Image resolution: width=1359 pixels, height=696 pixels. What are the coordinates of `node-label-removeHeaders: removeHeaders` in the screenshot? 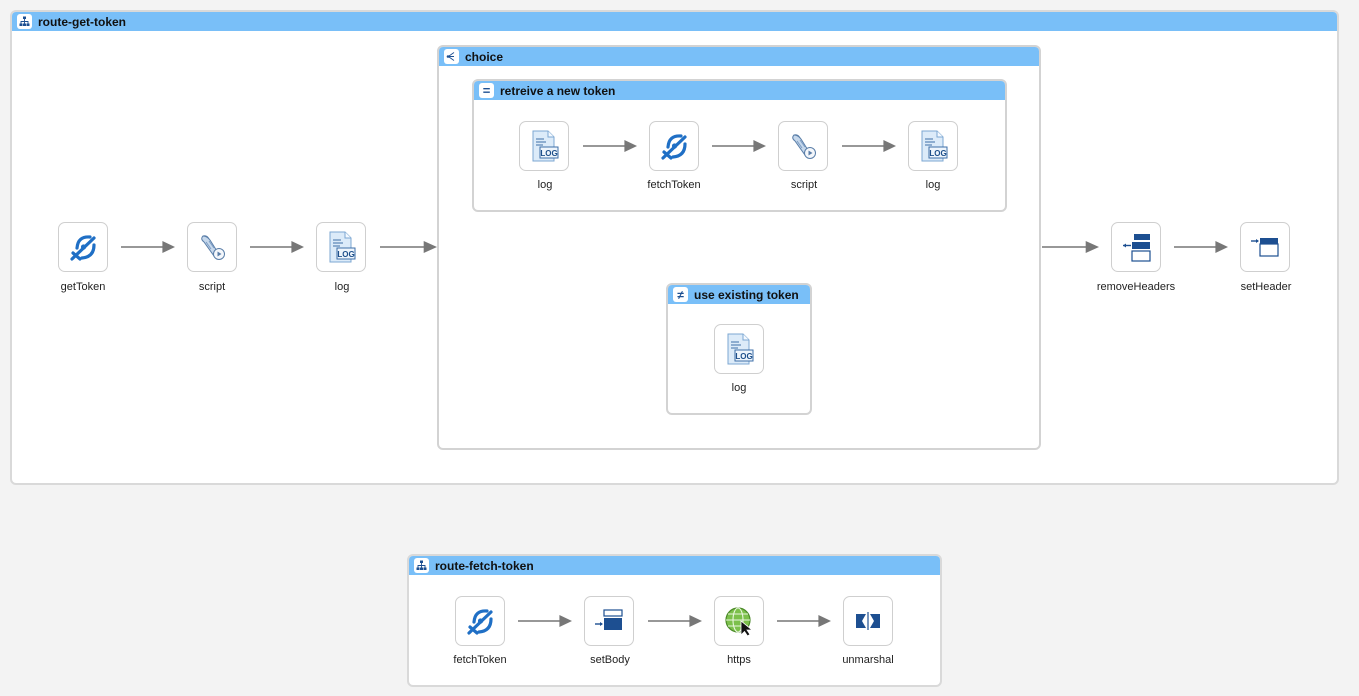 It's located at (1136, 287).